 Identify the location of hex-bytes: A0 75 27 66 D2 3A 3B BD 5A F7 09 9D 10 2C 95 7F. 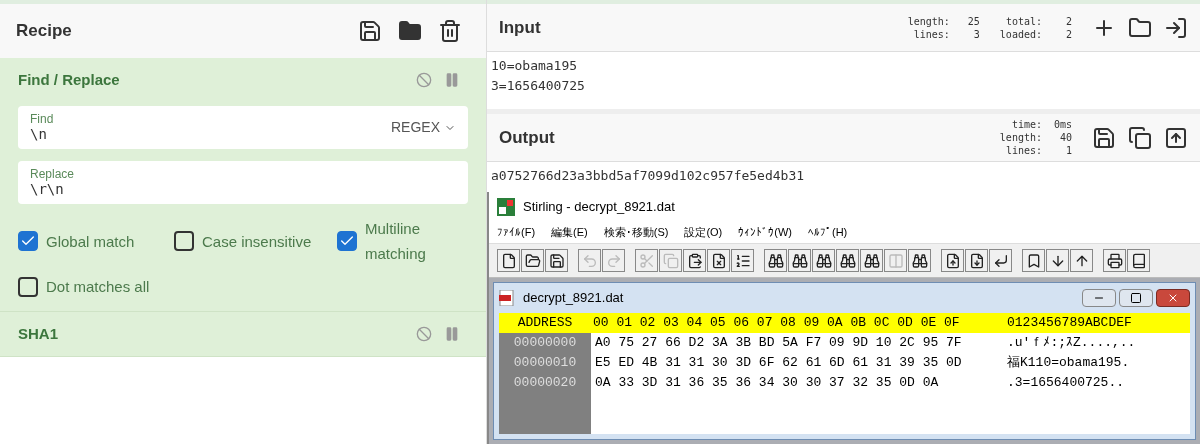
(779, 343).